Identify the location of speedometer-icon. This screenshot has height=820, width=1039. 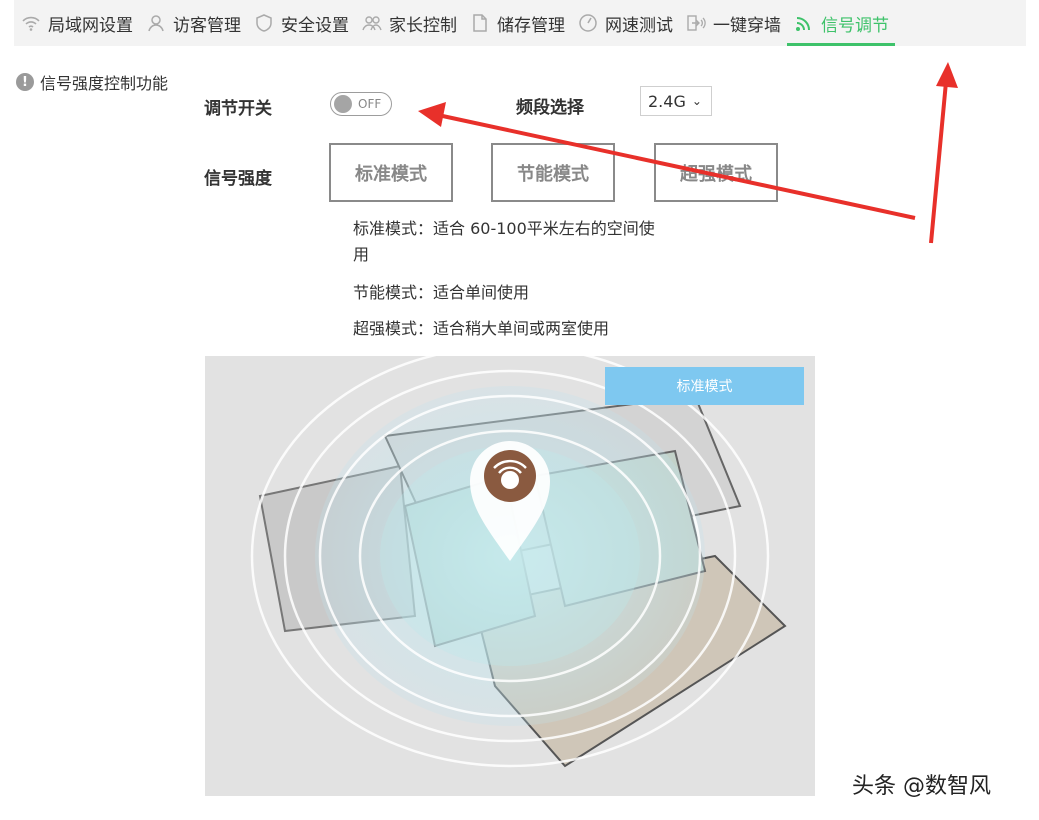
(588, 23).